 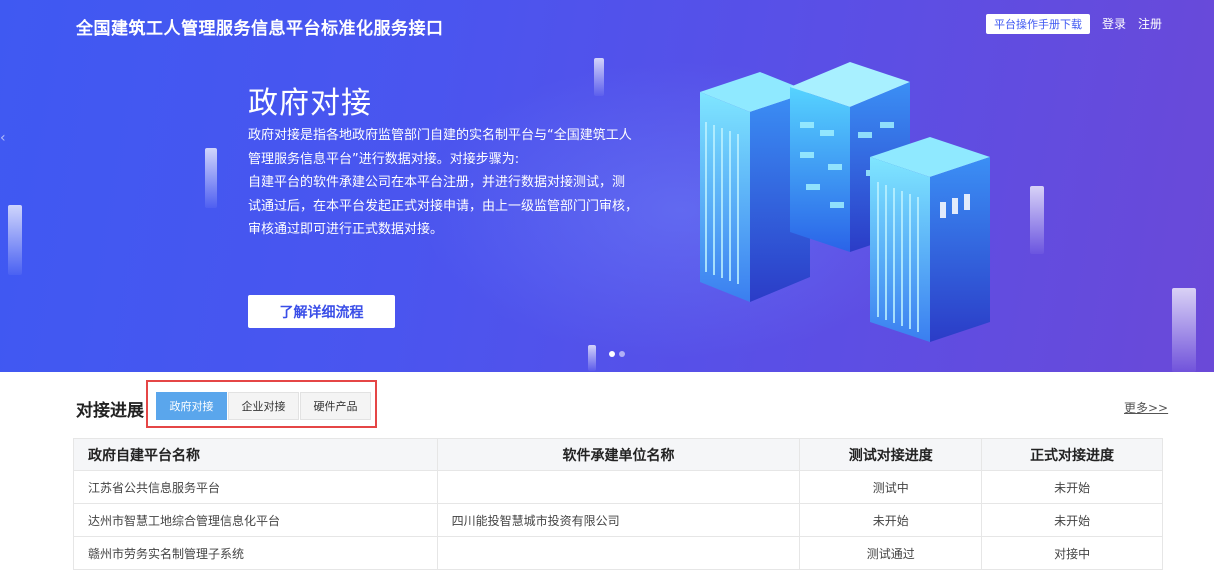 I want to click on formal-progress-cell: 对接中, so click(x=1072, y=553).